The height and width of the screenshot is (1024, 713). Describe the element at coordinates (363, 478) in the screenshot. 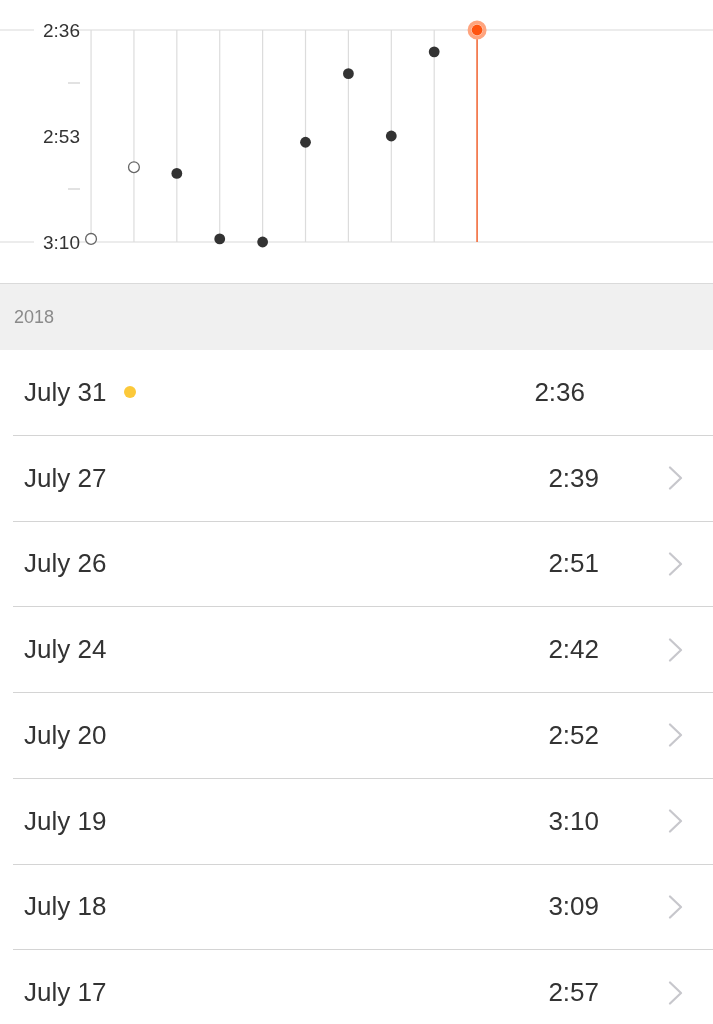

I see `list-item: July 27 2:39` at that location.